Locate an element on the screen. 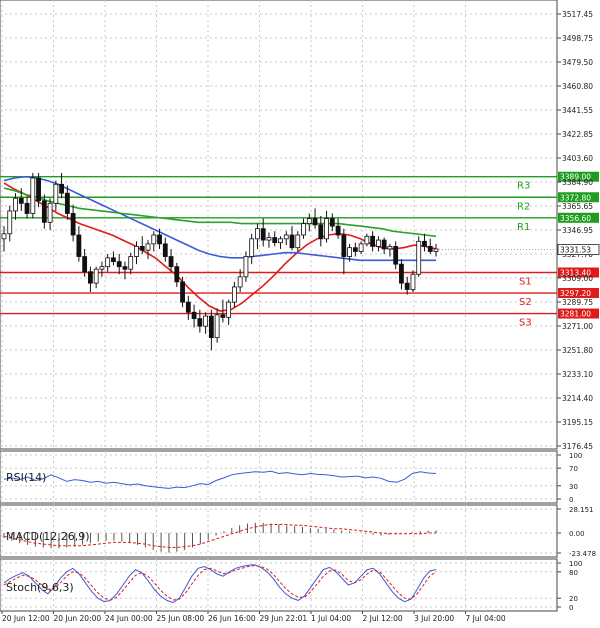  level-name-s1: S1 is located at coordinates (525, 282).